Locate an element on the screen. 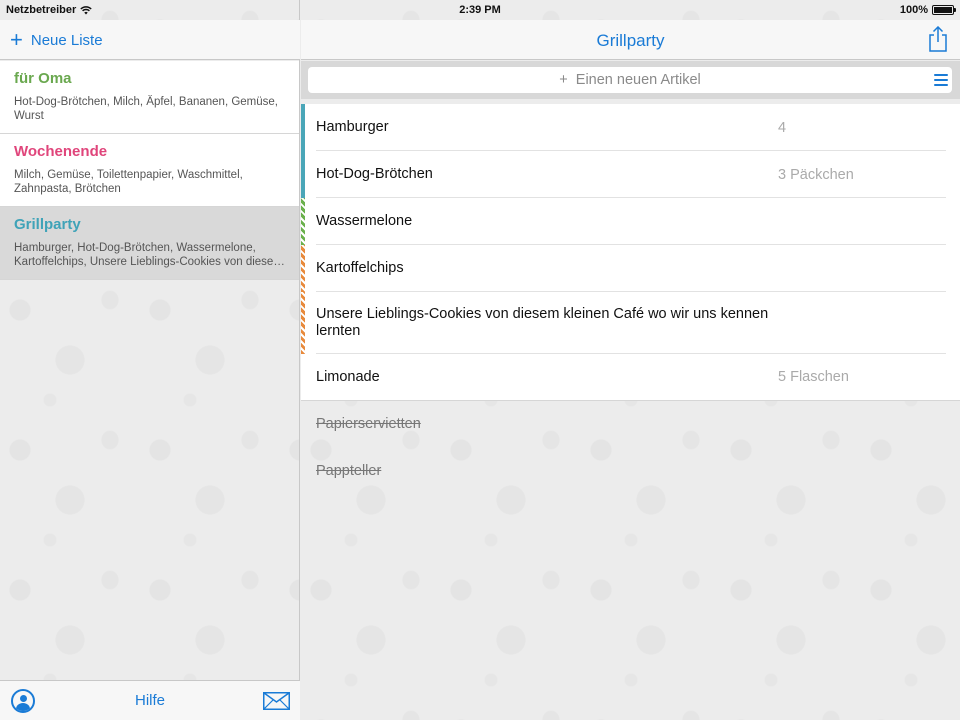 This screenshot has width=960, height=720. list-item: Kartoffelchips is located at coordinates (630, 268).